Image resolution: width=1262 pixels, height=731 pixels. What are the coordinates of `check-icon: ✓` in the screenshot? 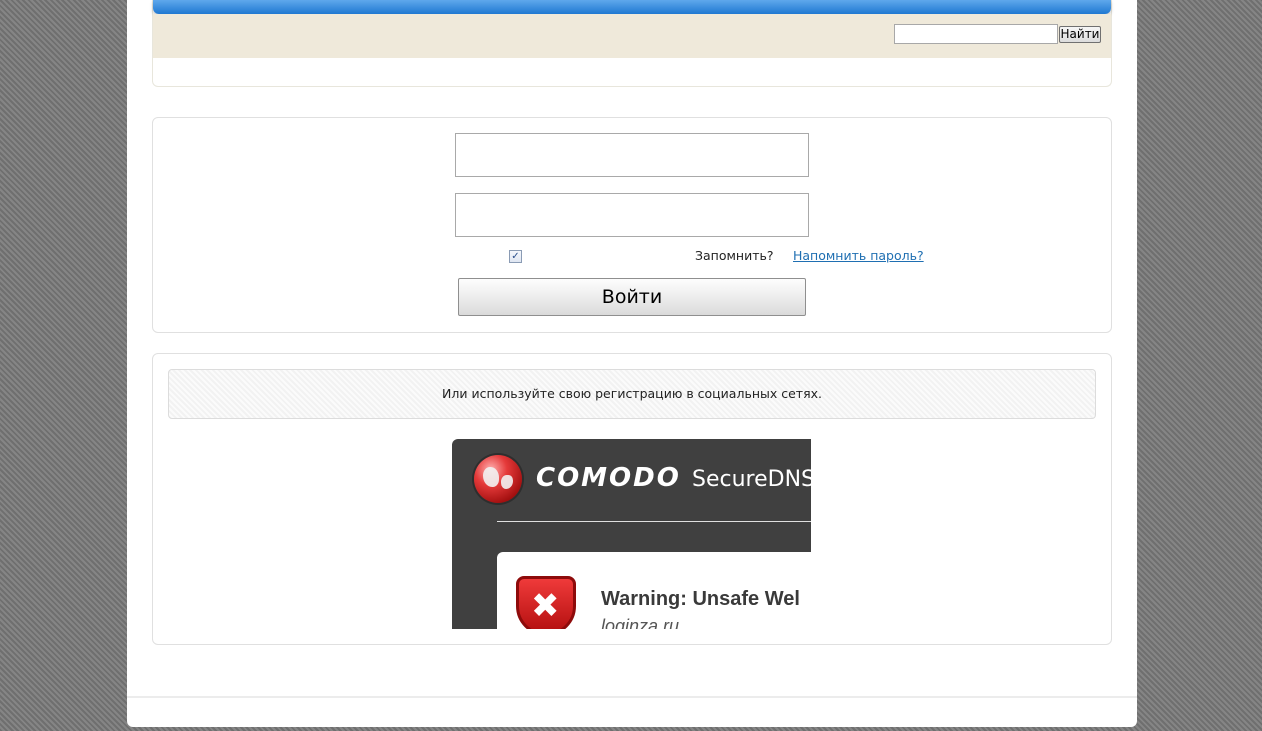 It's located at (515, 256).